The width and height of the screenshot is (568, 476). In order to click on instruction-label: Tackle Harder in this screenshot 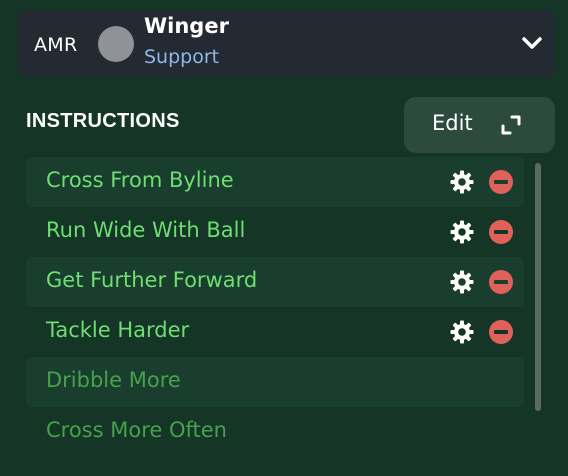, I will do `click(118, 330)`.